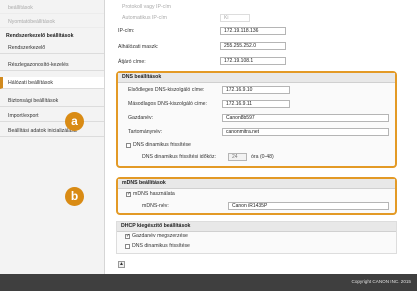 Image resolution: width=417 pixels, height=291 pixels. I want to click on mdns-section-title: mDNS beállítások, so click(256, 184).